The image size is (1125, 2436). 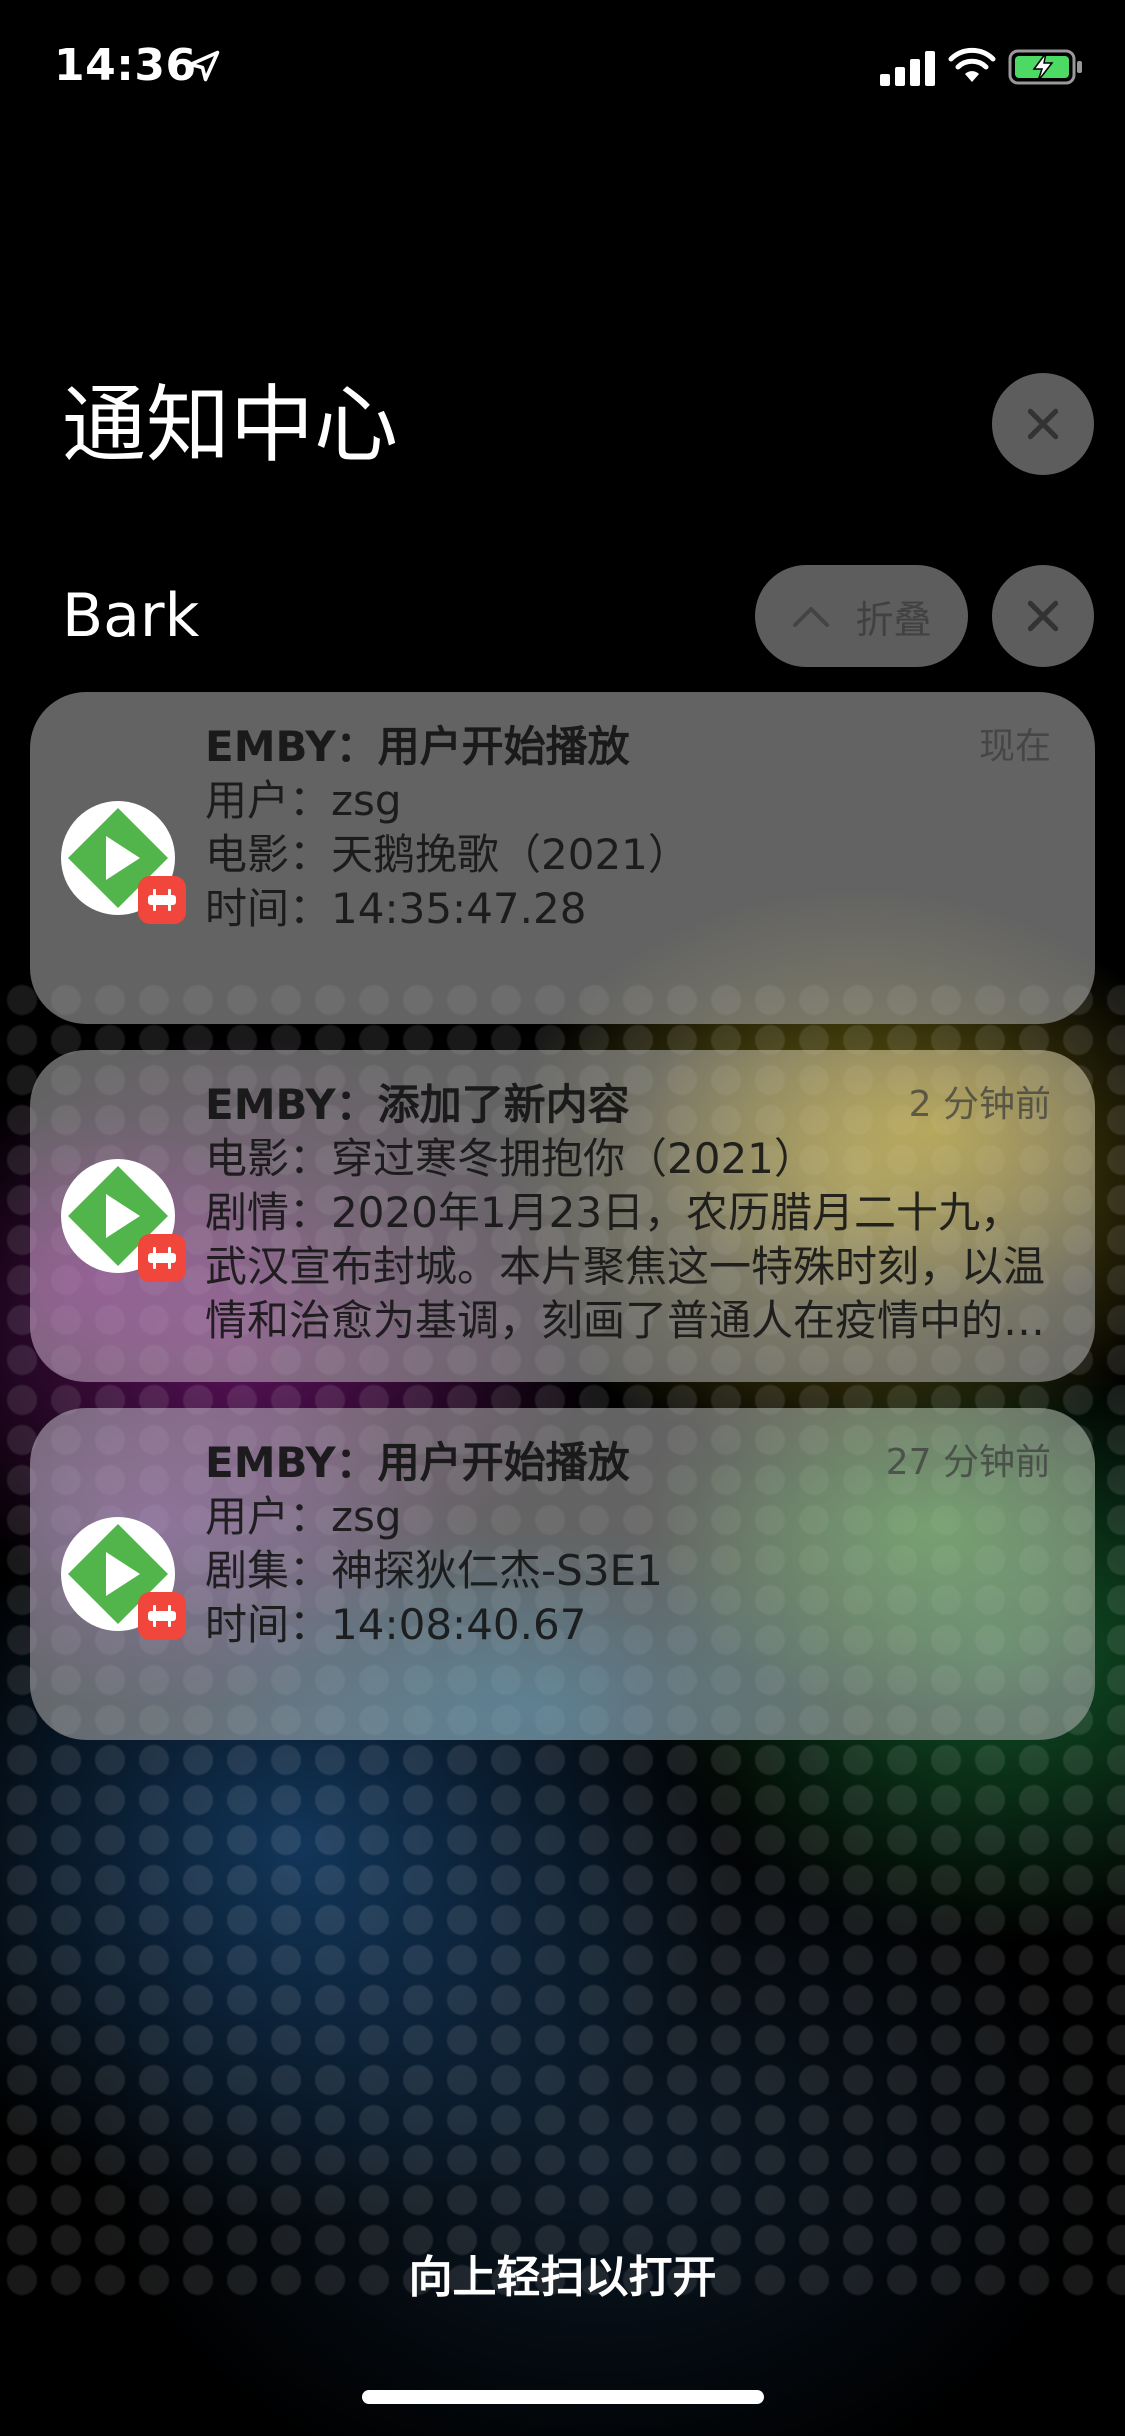 What do you see at coordinates (125, 65) in the screenshot?
I see `status-time: 14:36` at bounding box center [125, 65].